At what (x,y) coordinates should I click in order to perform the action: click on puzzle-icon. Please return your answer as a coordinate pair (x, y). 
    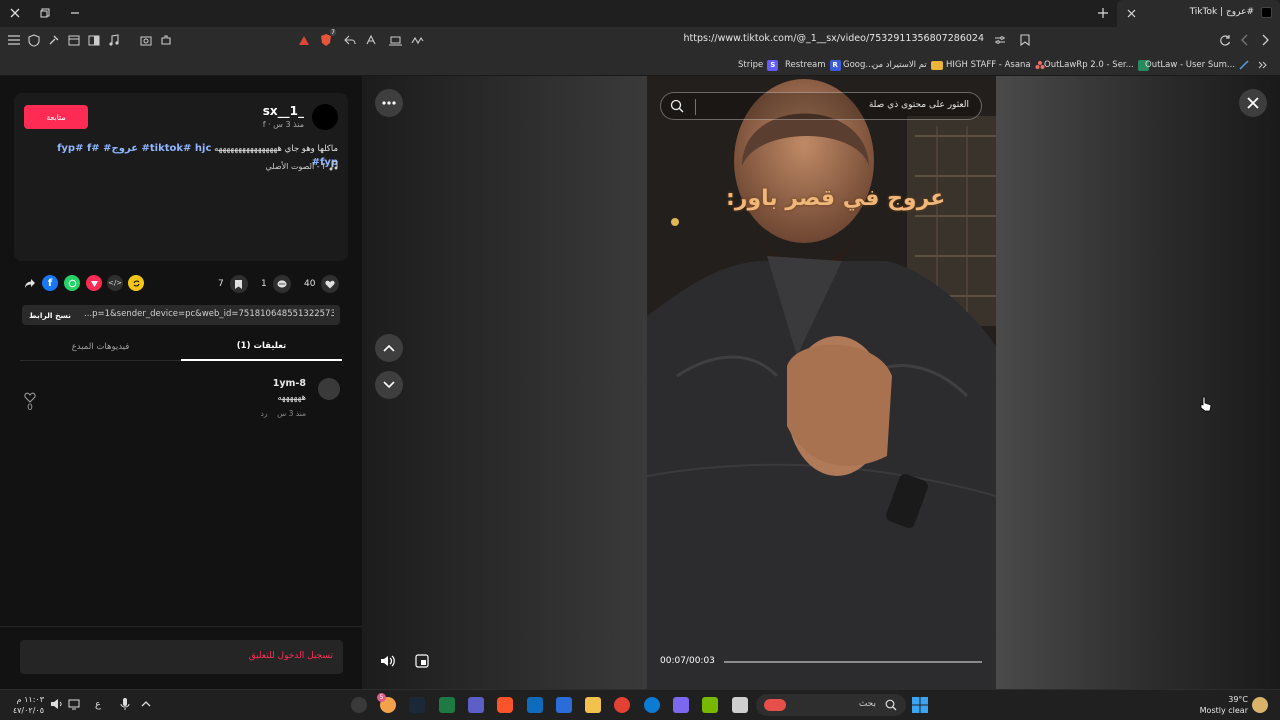
    Looking at the image, I should click on (166, 40).